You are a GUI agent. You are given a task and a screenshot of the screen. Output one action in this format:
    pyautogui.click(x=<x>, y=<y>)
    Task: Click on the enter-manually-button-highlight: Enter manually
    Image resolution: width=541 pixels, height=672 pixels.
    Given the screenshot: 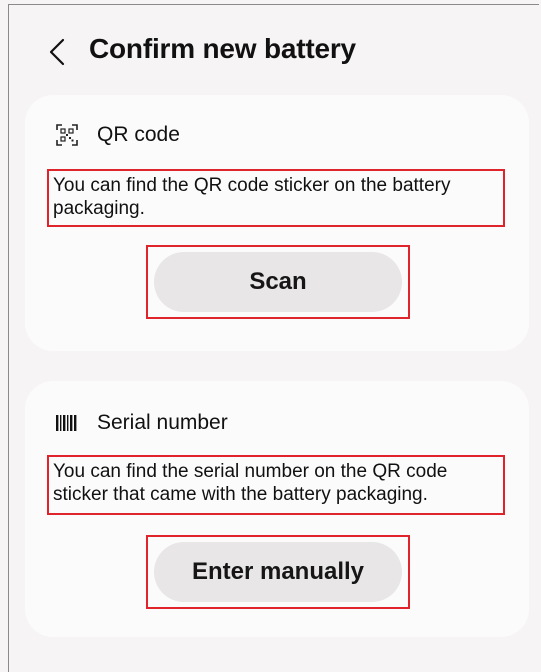 What is the action you would take?
    pyautogui.click(x=278, y=572)
    